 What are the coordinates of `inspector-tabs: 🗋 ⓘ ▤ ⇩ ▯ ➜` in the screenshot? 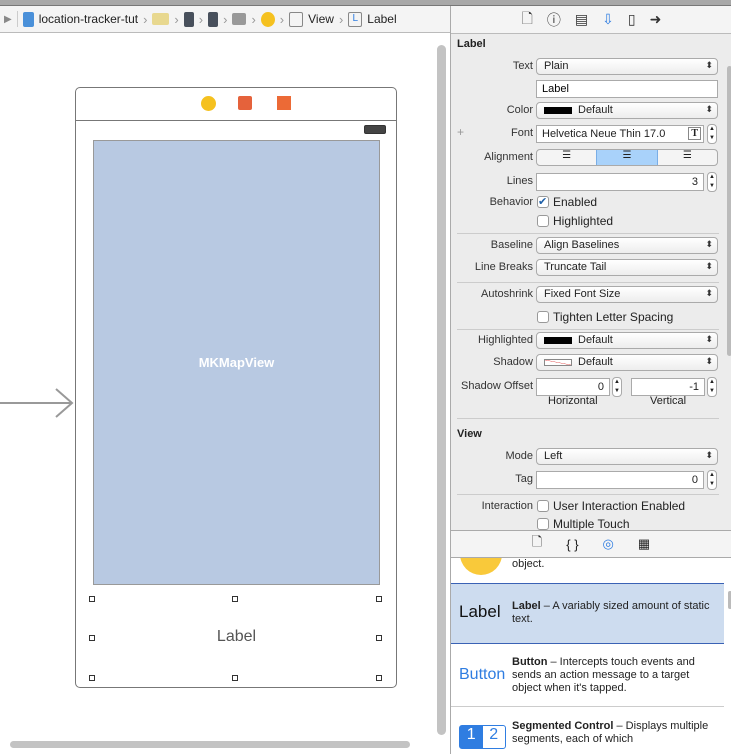 It's located at (591, 20).